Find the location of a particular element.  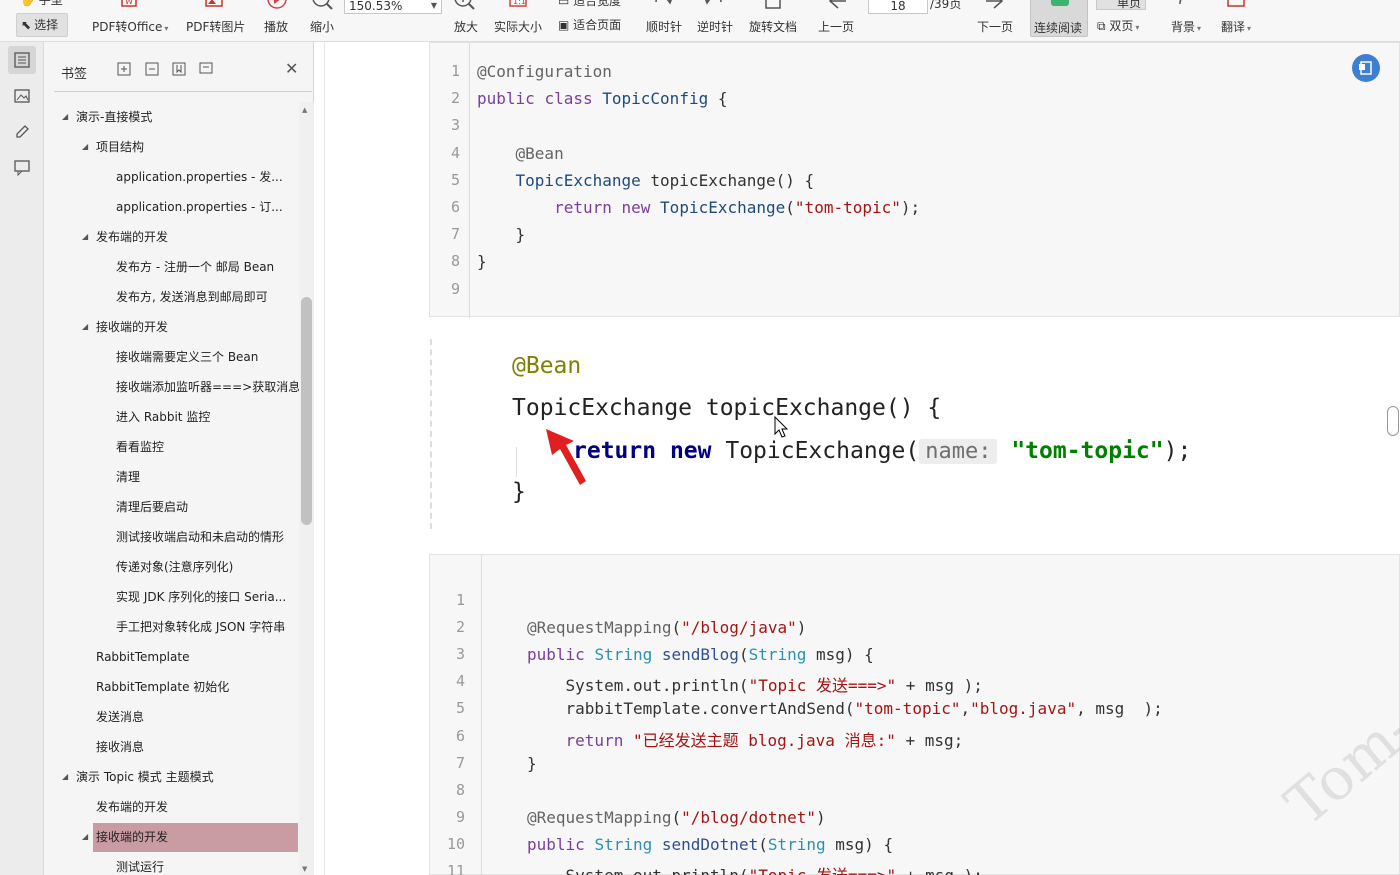

line-number-divider is located at coordinates (469, 180).